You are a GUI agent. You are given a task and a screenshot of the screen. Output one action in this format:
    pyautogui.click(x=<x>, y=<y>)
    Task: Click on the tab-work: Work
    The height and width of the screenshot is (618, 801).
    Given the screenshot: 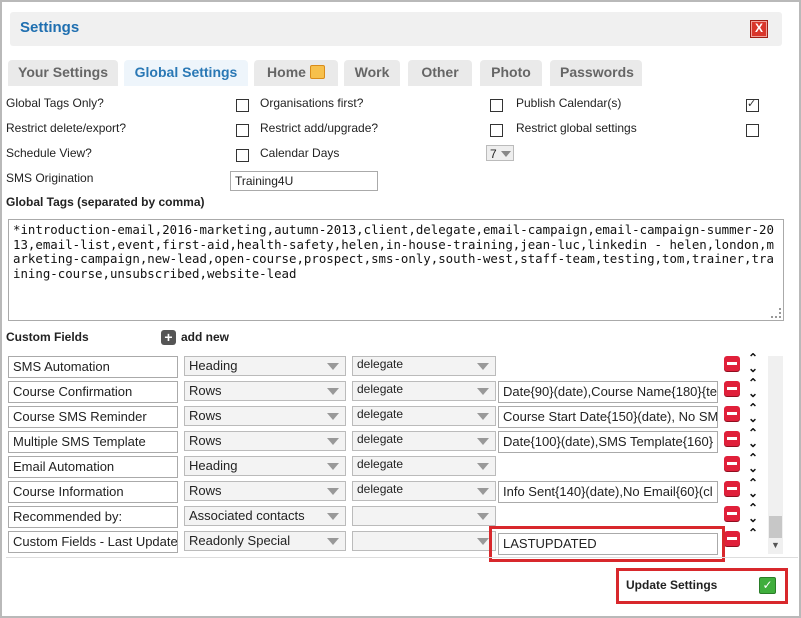 What is the action you would take?
    pyautogui.click(x=372, y=73)
    